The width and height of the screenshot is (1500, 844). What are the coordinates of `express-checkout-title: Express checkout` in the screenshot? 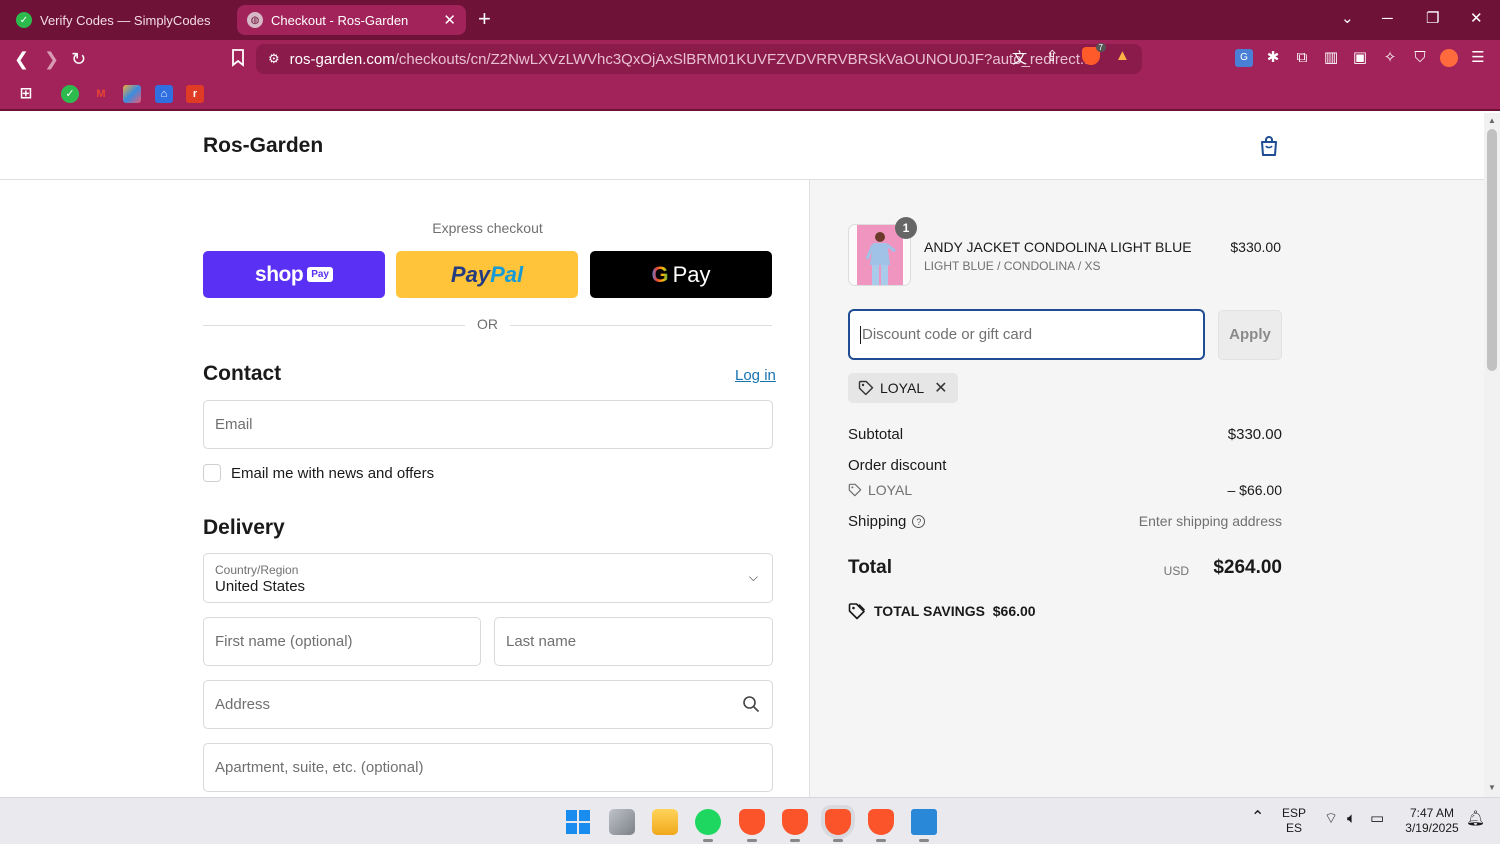 It's located at (487, 228).